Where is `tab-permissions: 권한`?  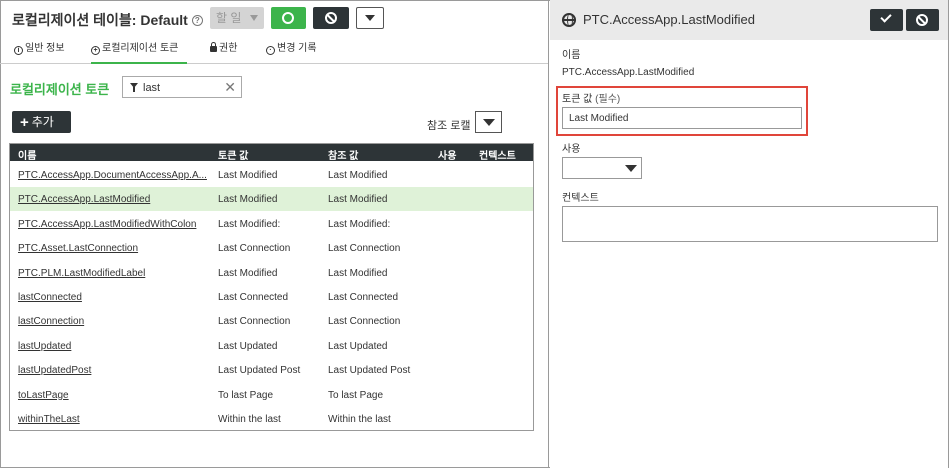 tab-permissions: 권한 is located at coordinates (223, 52).